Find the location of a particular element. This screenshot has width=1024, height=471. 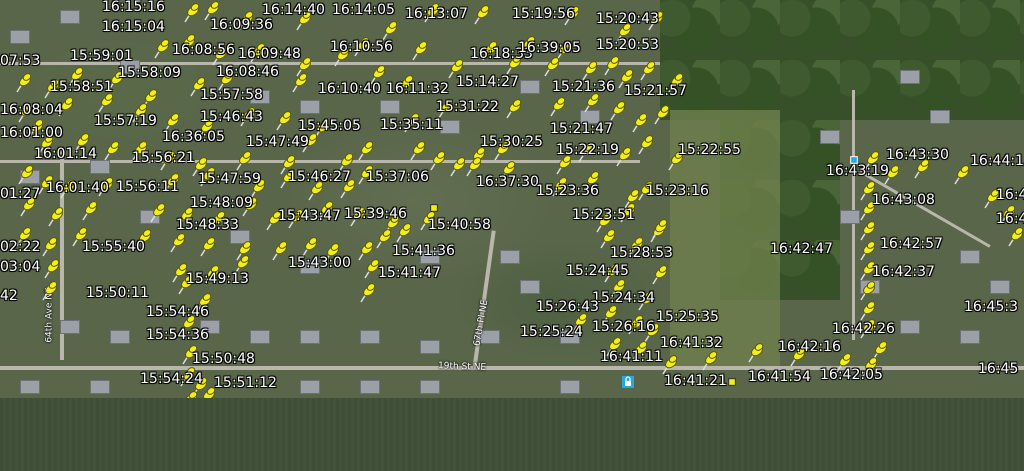

timestamp-label: 16:14:05 is located at coordinates (363, 10).